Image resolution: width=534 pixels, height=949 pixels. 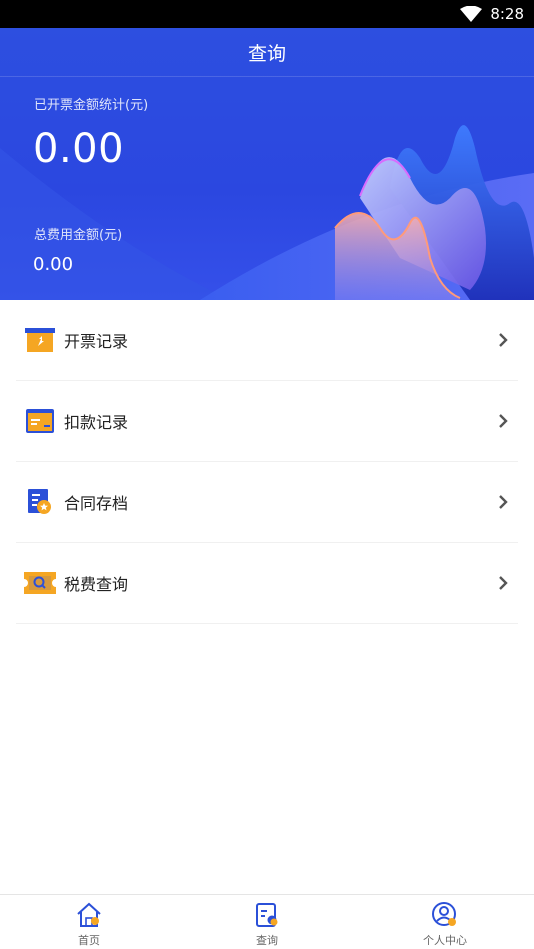 I want to click on tab-home: 首页, so click(x=89, y=922).